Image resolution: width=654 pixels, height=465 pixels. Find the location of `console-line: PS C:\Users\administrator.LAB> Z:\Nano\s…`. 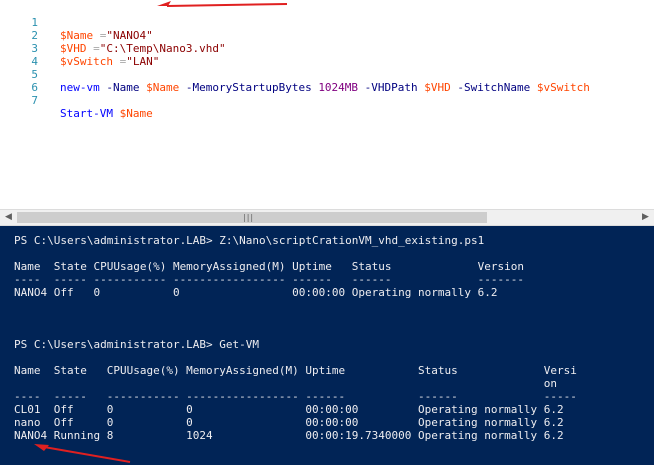

console-line: PS C:\Users\administrator.LAB> Z:\Nano\s… is located at coordinates (249, 240).